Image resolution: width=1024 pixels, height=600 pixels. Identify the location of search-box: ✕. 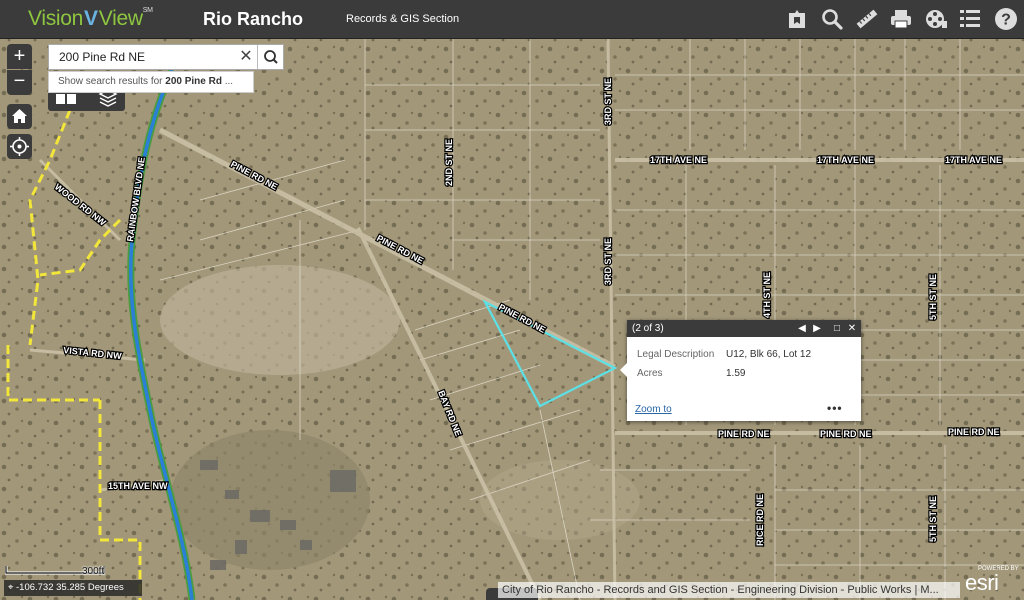
(166, 57).